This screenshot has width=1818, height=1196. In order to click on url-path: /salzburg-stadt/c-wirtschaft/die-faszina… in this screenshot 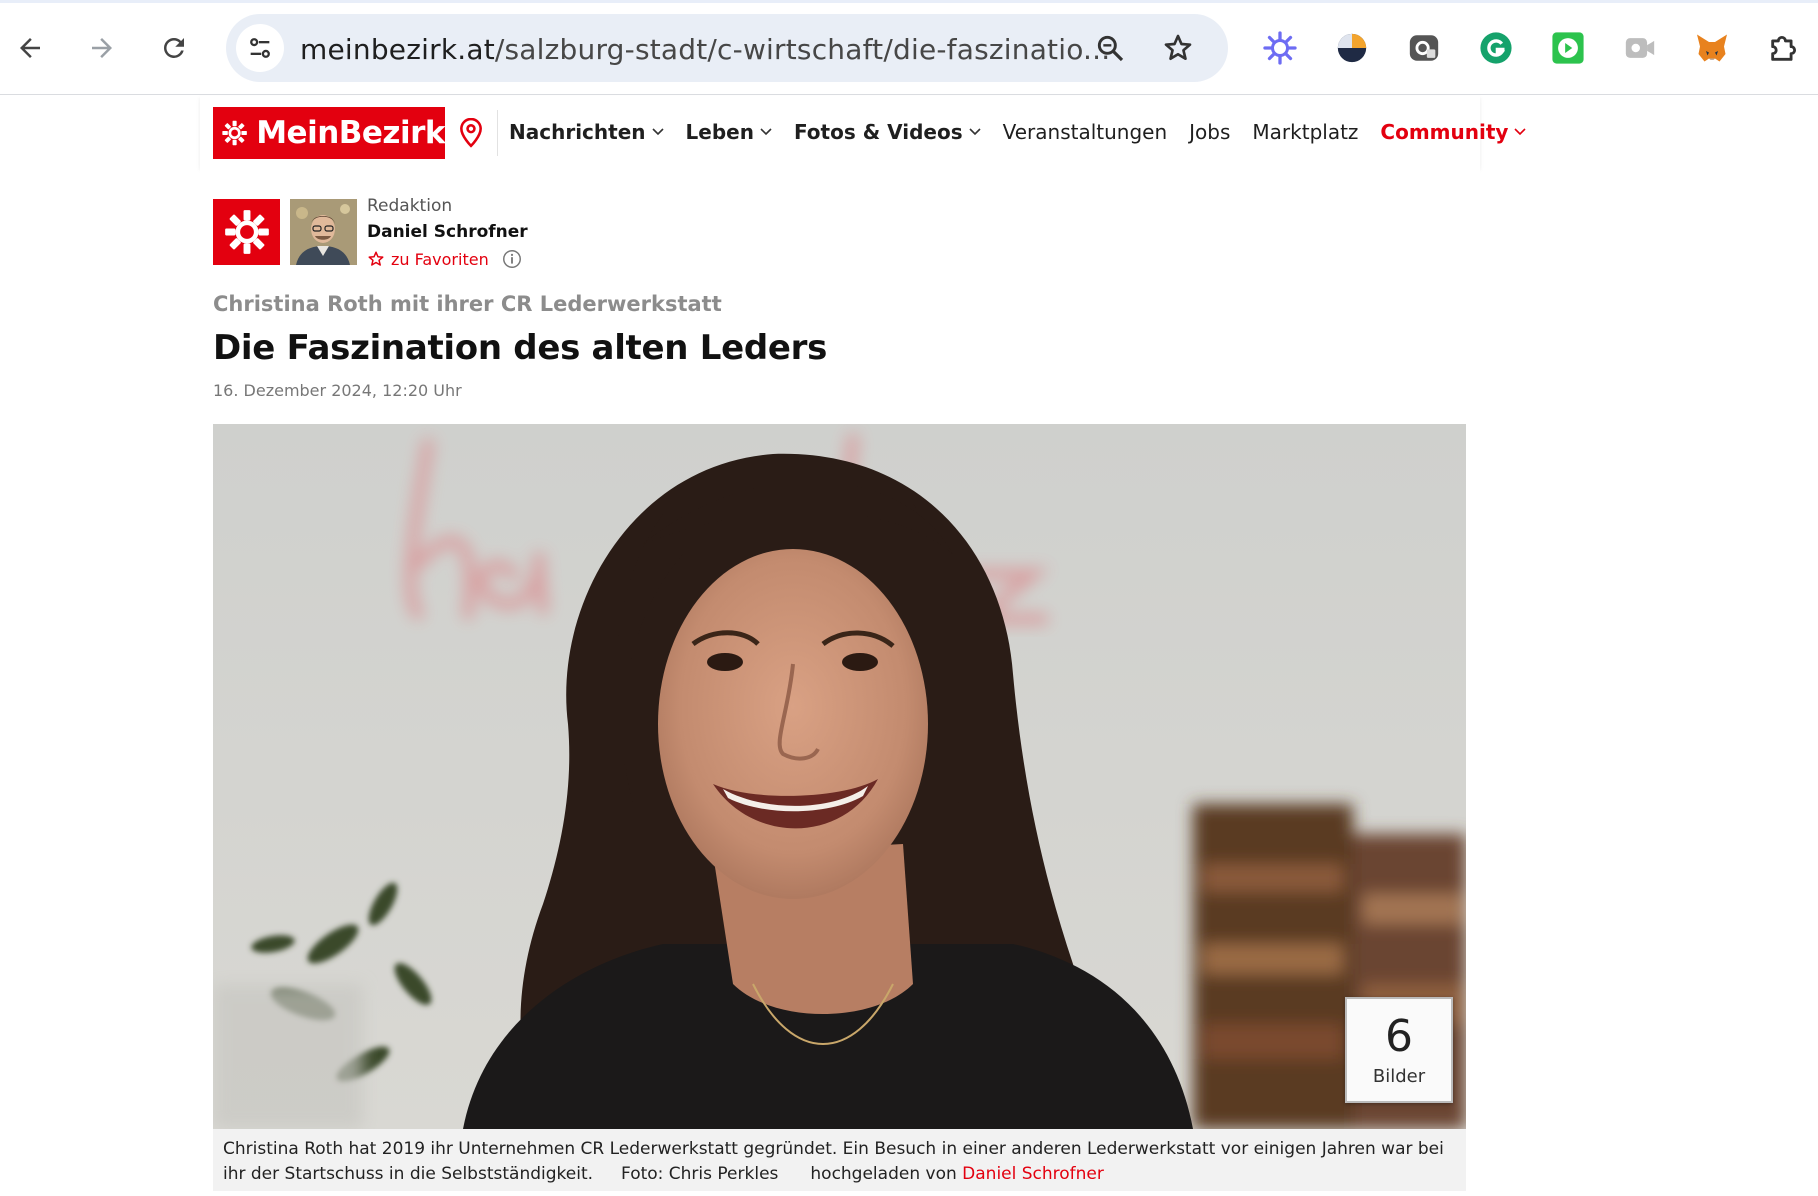, I will do `click(802, 49)`.